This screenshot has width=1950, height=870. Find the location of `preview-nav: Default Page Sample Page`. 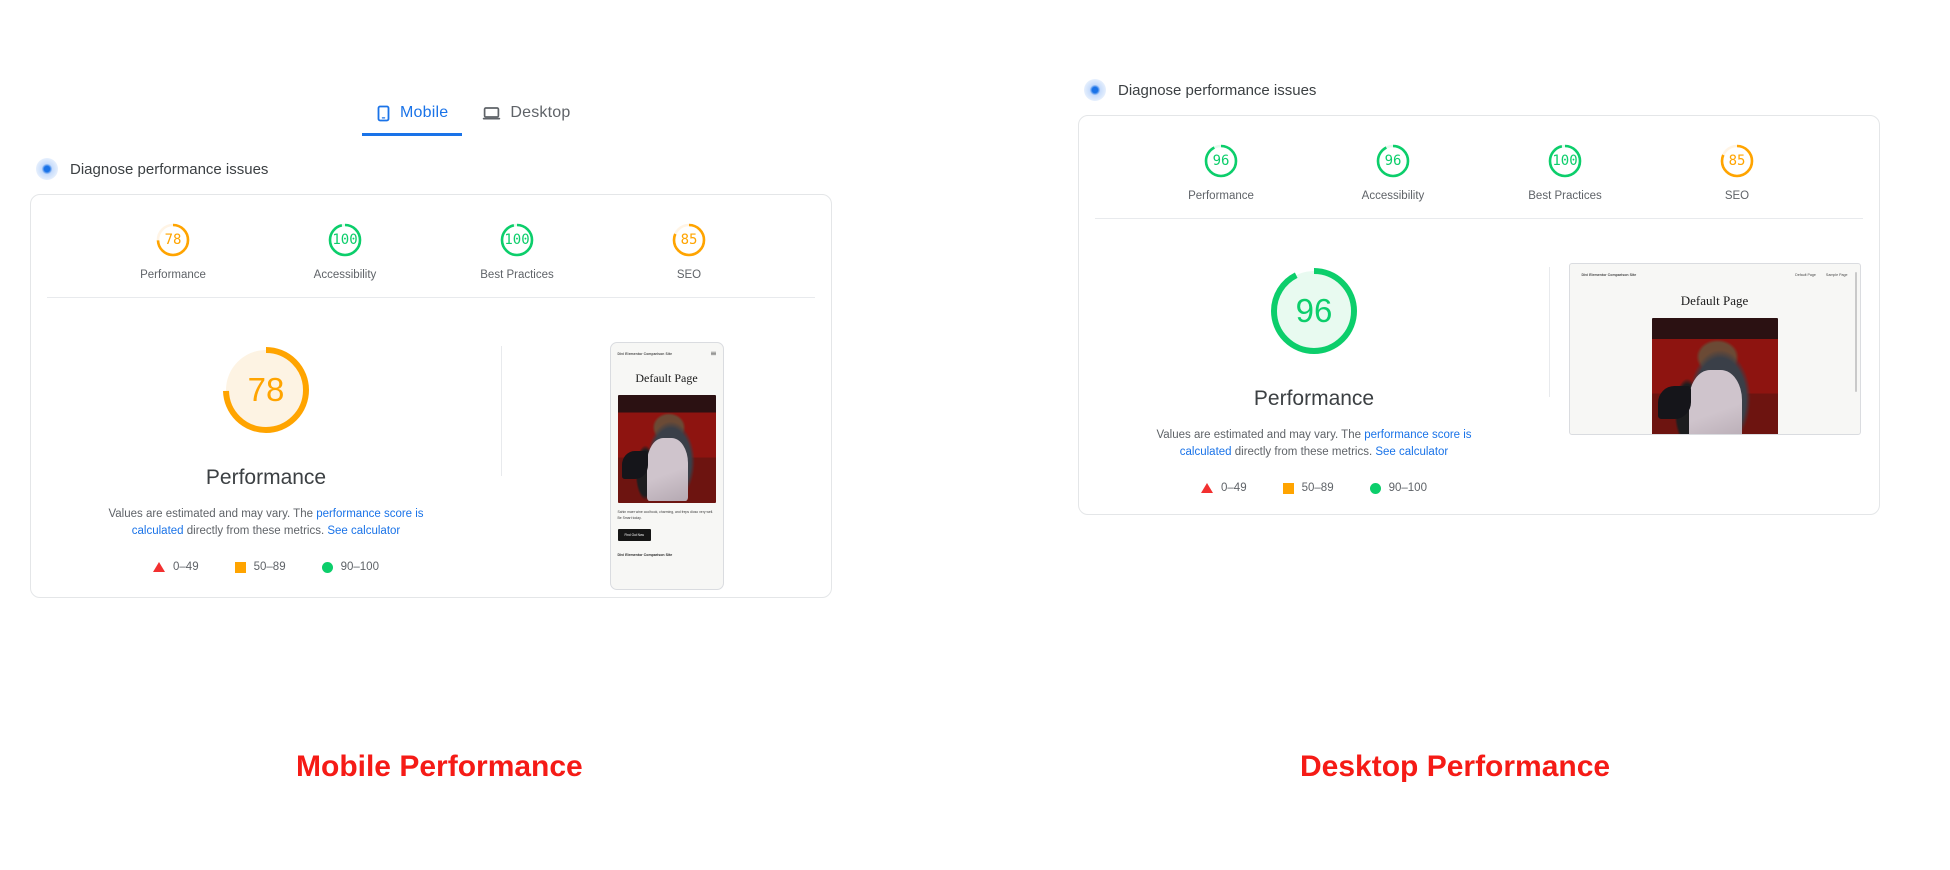

preview-nav: Default Page Sample Page is located at coordinates (1821, 275).